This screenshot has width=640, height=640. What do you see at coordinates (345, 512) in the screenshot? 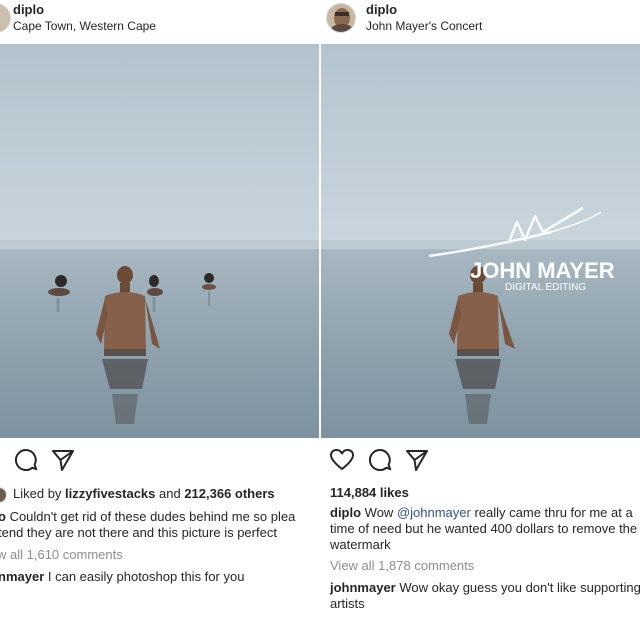
I see `caption-user: diplo` at bounding box center [345, 512].